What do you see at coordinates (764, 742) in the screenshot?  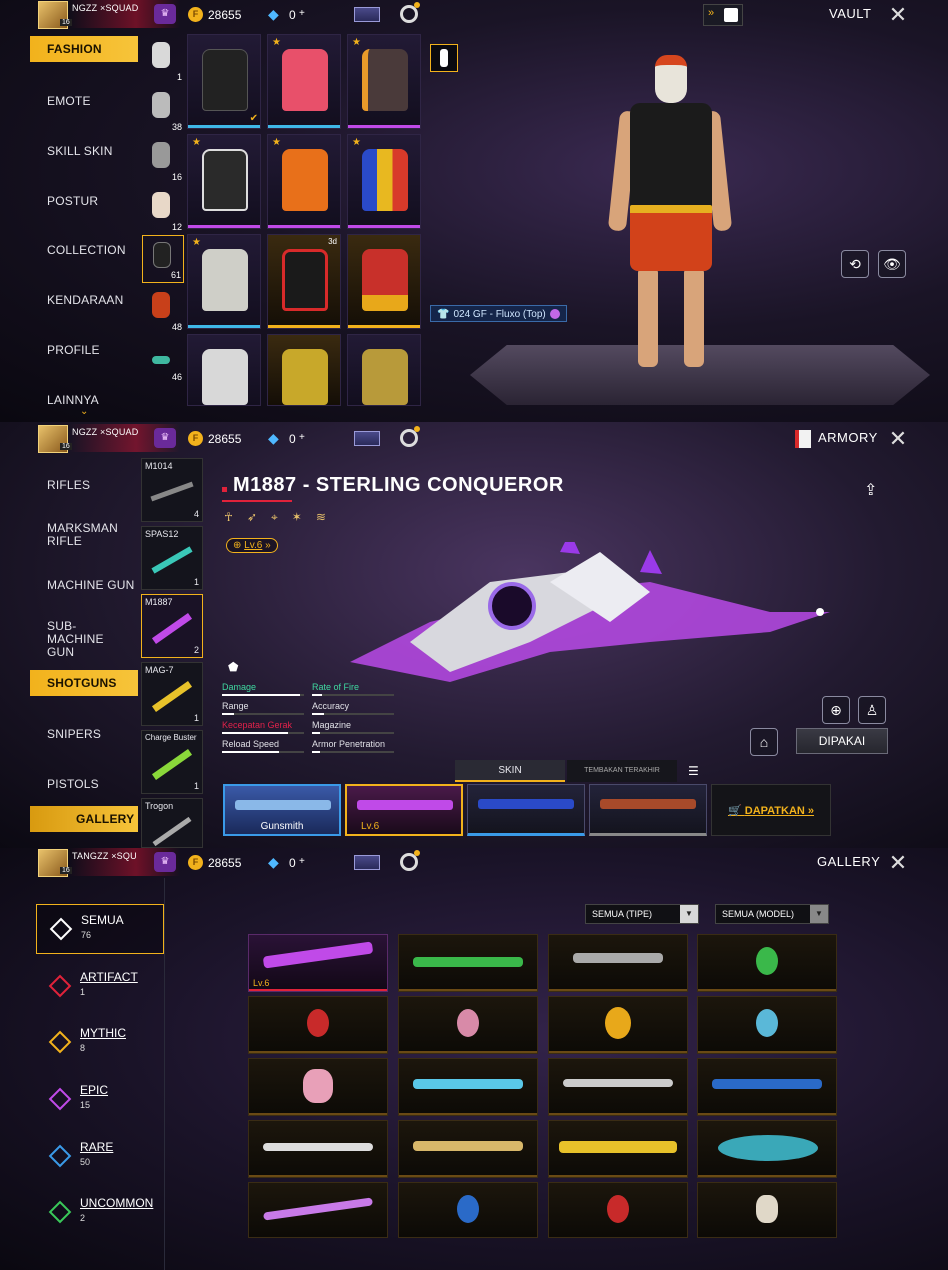 I see `home-icon: ⌂` at bounding box center [764, 742].